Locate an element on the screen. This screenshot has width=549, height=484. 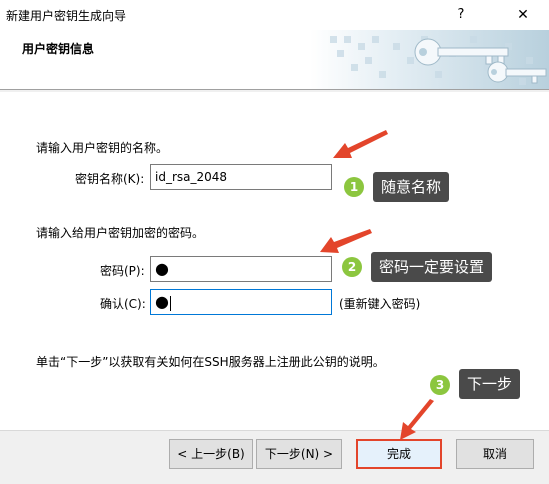
key-name-value: id_rsa_2048 is located at coordinates (191, 177).